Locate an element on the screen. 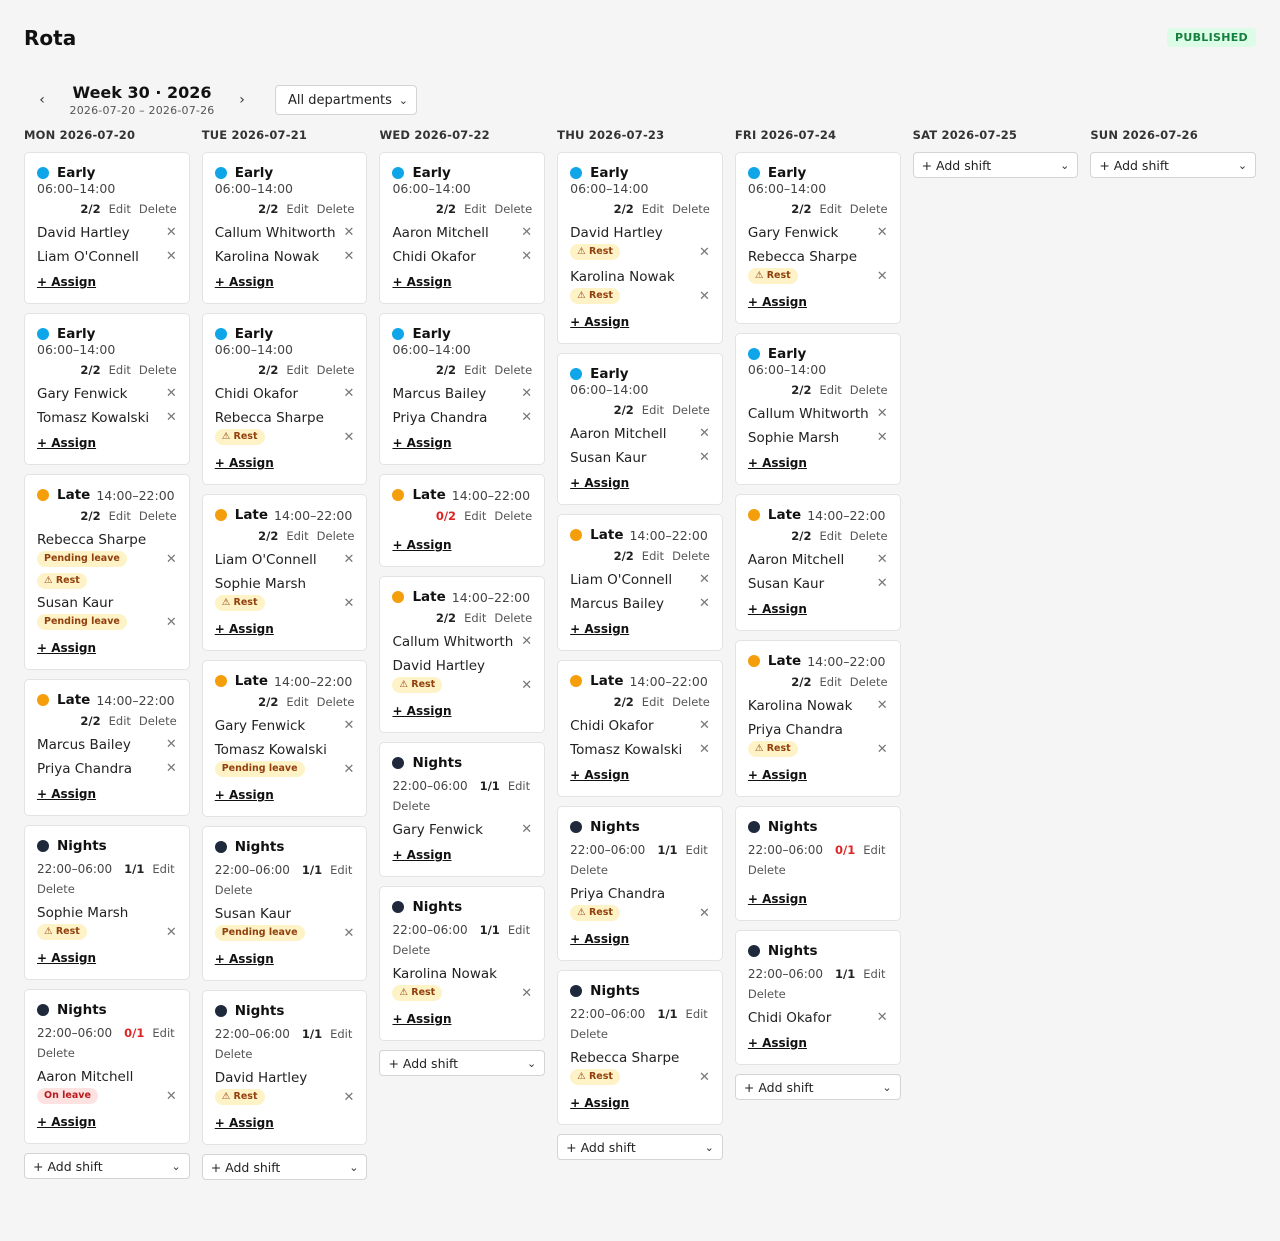 Image resolution: width=1280 pixels, height=1241 pixels. prev-week-button: ‹ is located at coordinates (42, 100).